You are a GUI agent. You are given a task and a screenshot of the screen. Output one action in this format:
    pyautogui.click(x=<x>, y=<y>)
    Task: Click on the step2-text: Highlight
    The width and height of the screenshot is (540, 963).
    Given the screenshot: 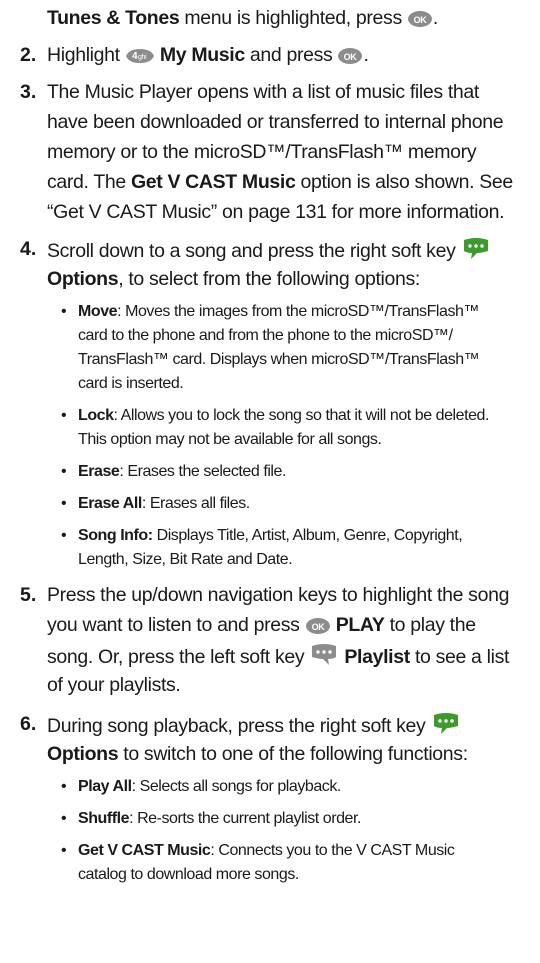 What is the action you would take?
    pyautogui.click(x=86, y=55)
    